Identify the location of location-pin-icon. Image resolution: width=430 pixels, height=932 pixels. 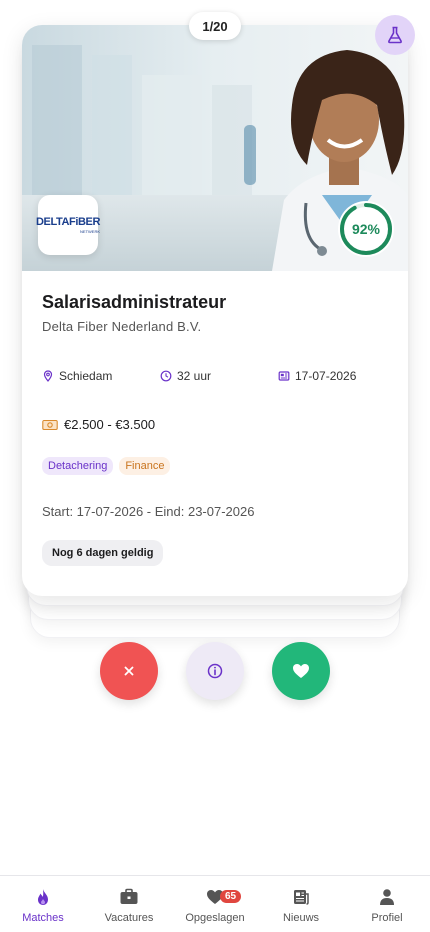
(48, 376).